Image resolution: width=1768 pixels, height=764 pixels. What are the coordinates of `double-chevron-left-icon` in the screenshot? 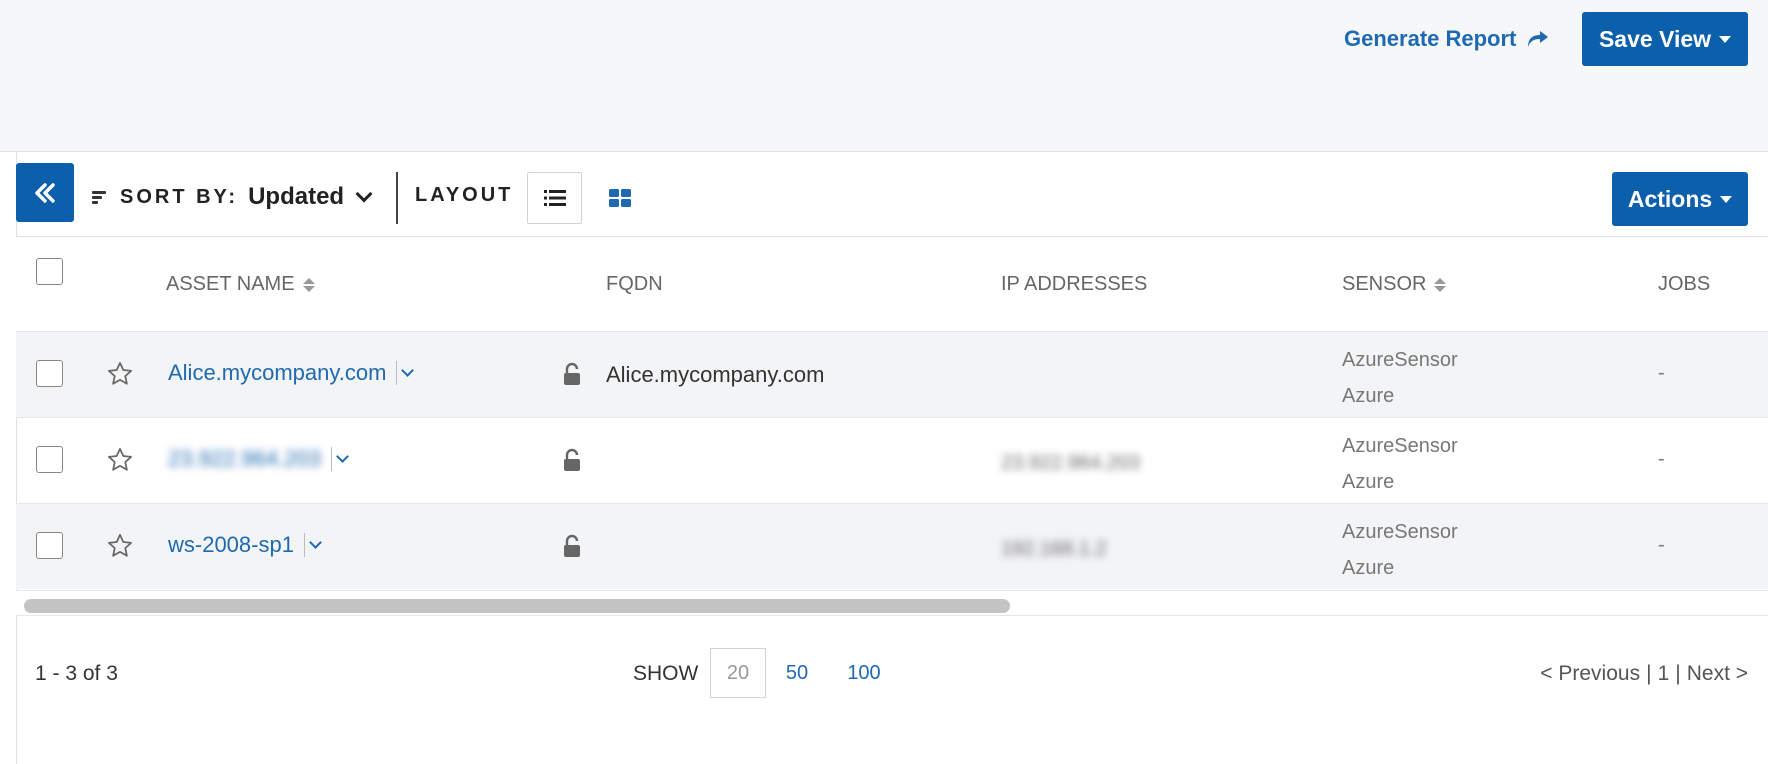 It's located at (45, 192).